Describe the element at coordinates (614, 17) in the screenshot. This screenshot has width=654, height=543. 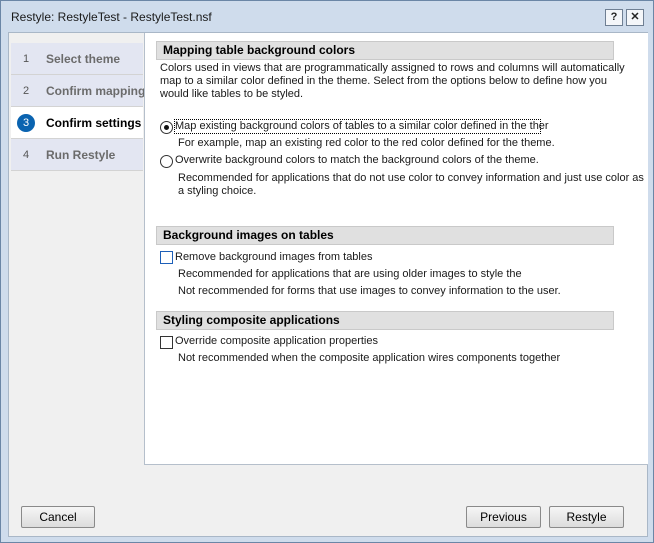
I see `help-button: ?` at that location.